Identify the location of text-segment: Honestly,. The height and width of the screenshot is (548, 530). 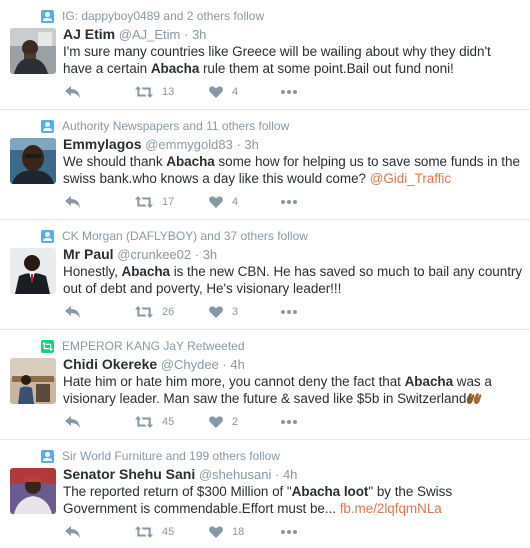
(92, 271).